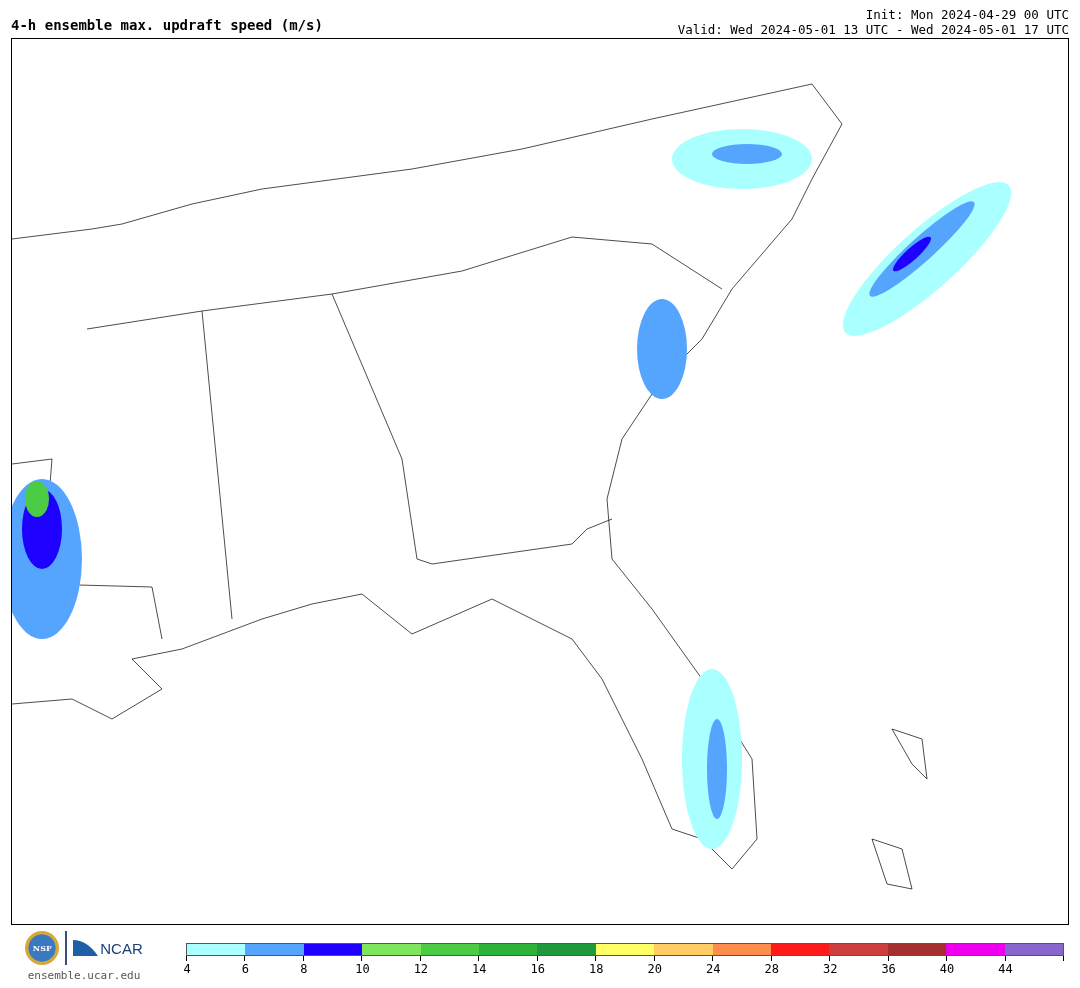  I want to click on tick-label: 16, so click(538, 969).